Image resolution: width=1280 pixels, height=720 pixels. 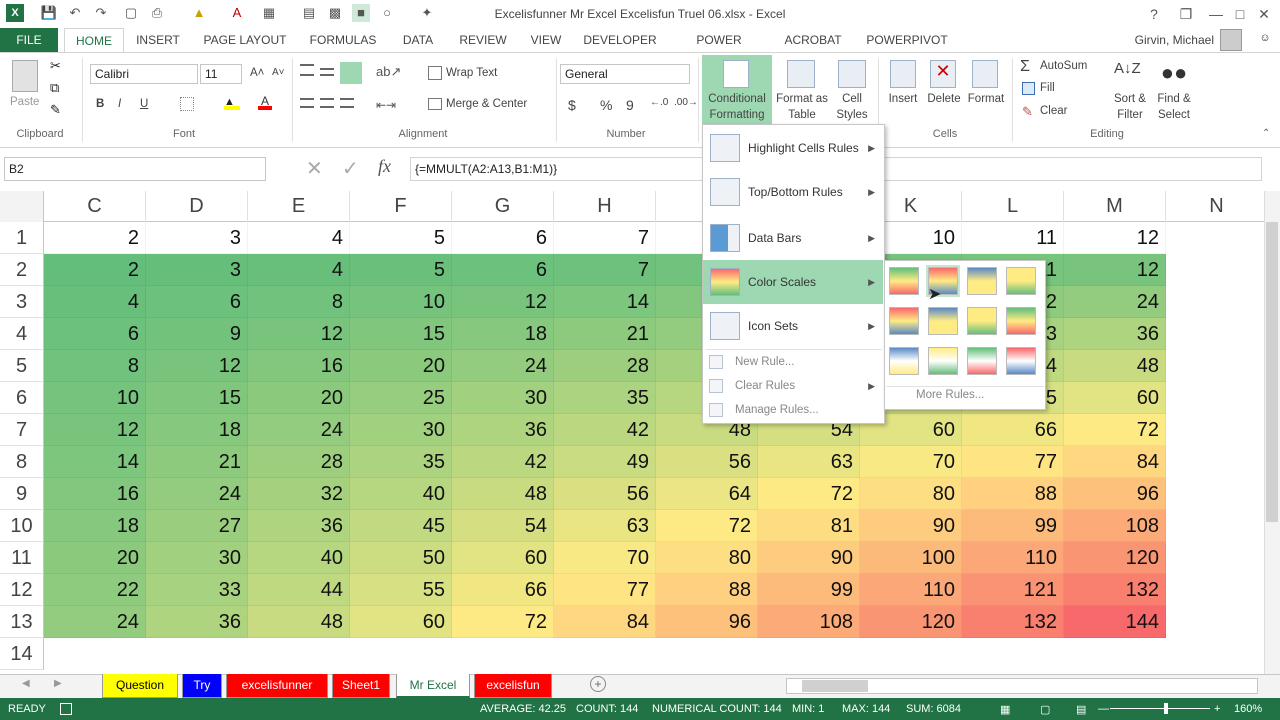 What do you see at coordinates (1174, 115) in the screenshot?
I see `find-select-label-2: Select` at bounding box center [1174, 115].